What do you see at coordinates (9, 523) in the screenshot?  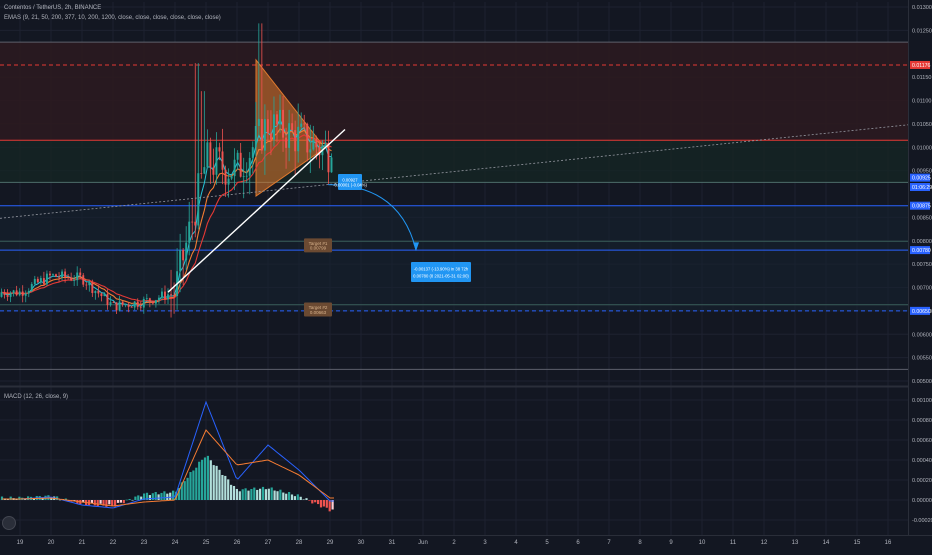 I see `tradingview-flag-icon` at bounding box center [9, 523].